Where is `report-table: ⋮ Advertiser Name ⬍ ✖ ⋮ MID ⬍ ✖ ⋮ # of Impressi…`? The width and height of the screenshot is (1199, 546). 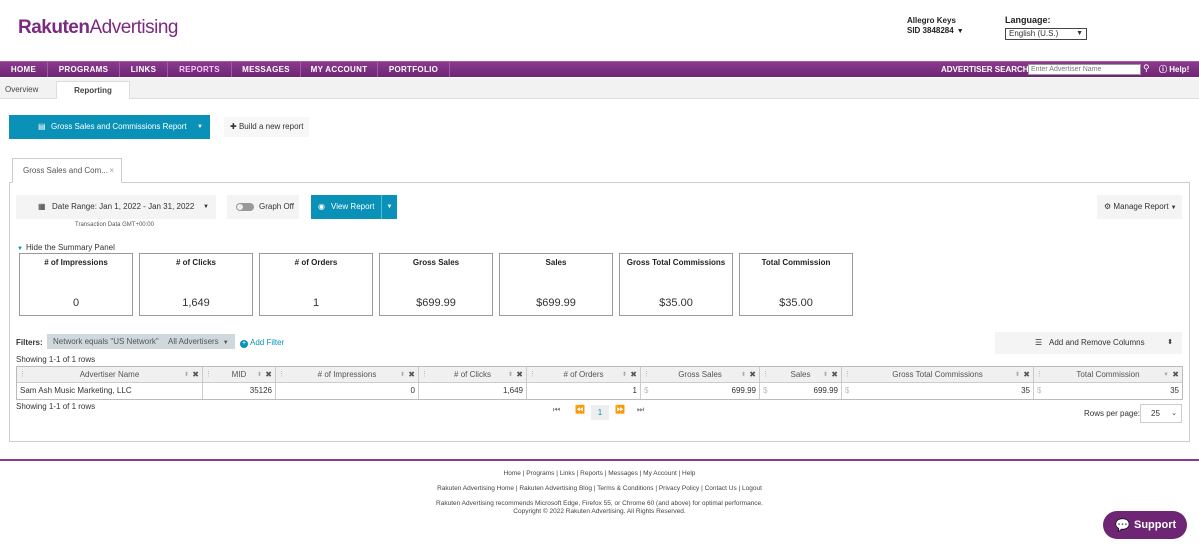 report-table: ⋮ Advertiser Name ⬍ ✖ ⋮ MID ⬍ ✖ ⋮ # of Impressi… is located at coordinates (599, 383).